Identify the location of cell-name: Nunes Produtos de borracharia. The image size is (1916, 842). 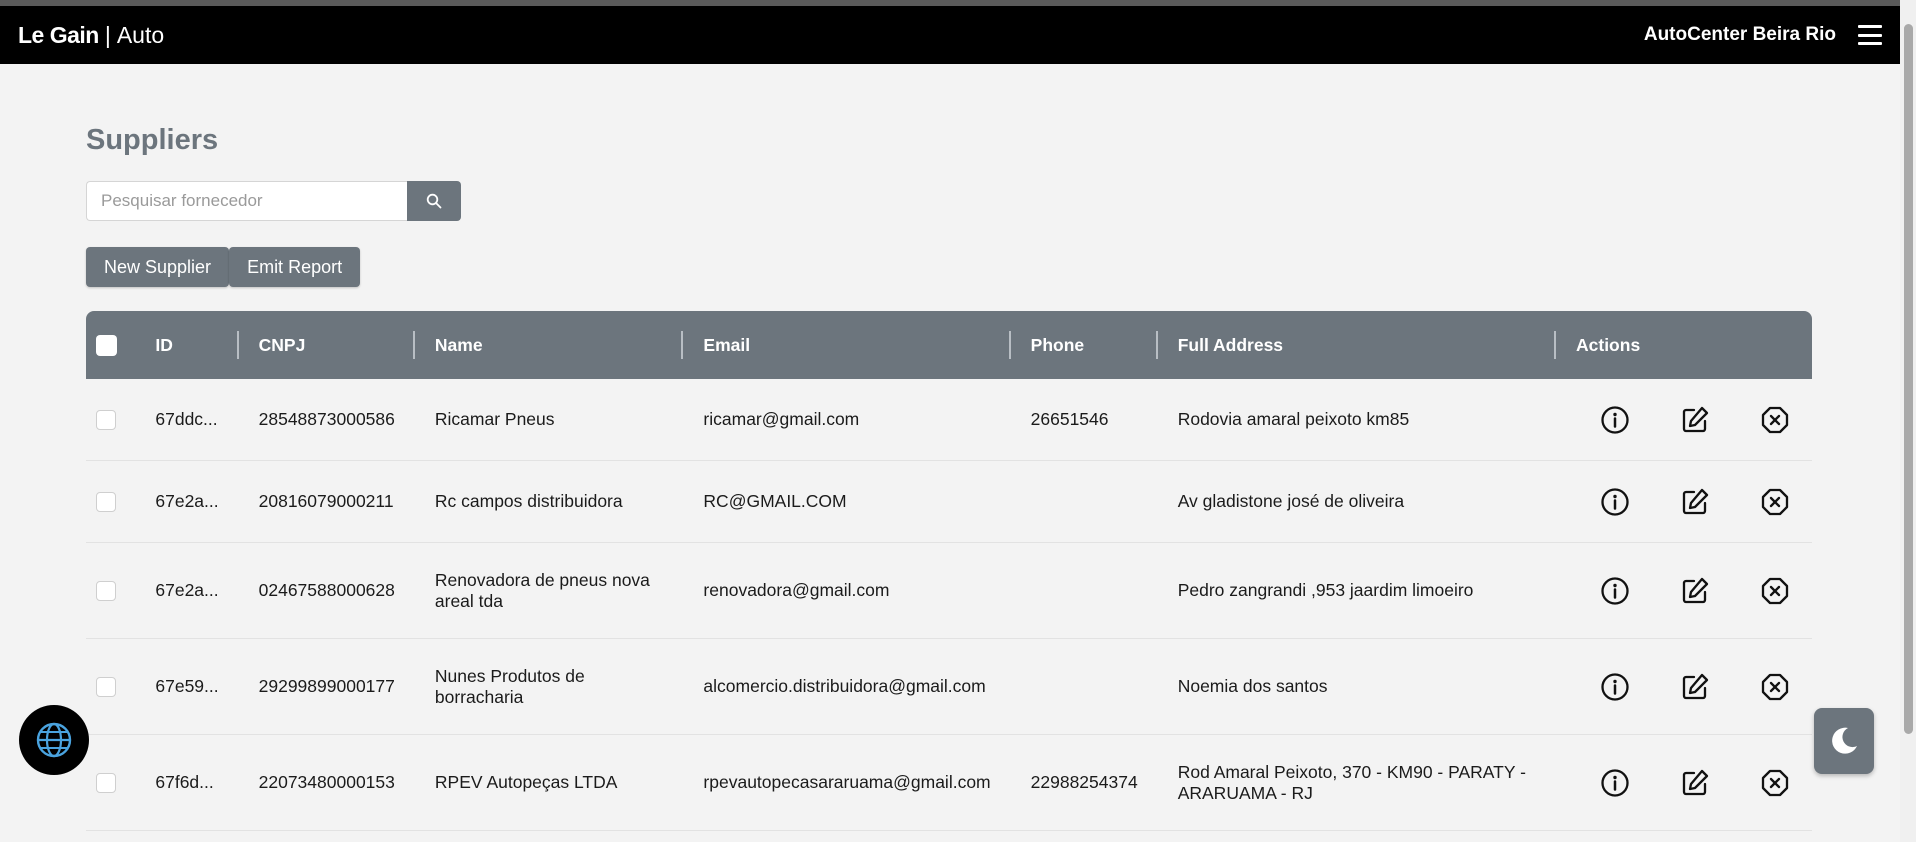
(549, 687).